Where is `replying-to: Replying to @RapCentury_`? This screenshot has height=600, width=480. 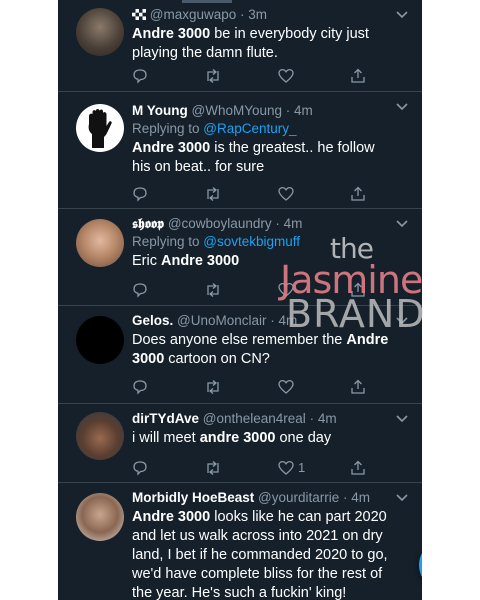
replying-to: Replying to @RapCentury_ is located at coordinates (264, 129).